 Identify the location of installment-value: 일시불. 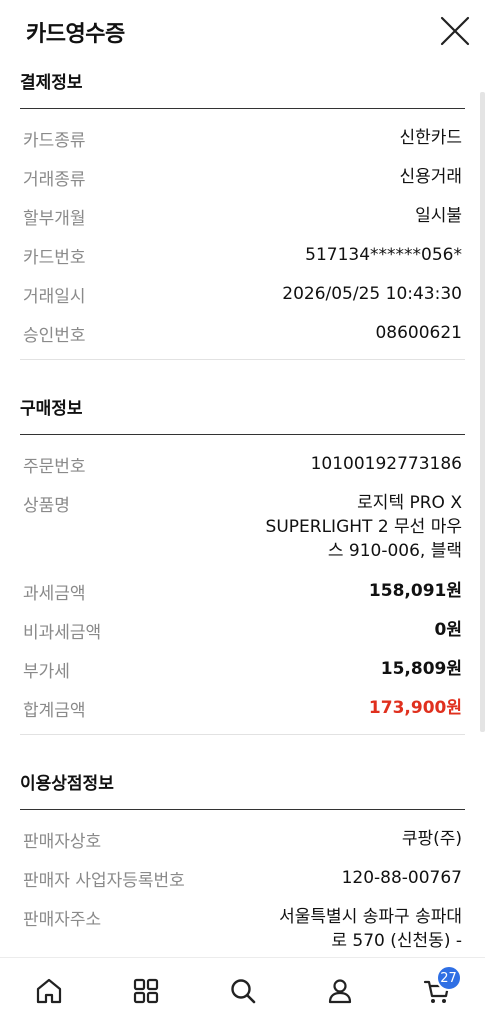
(438, 216).